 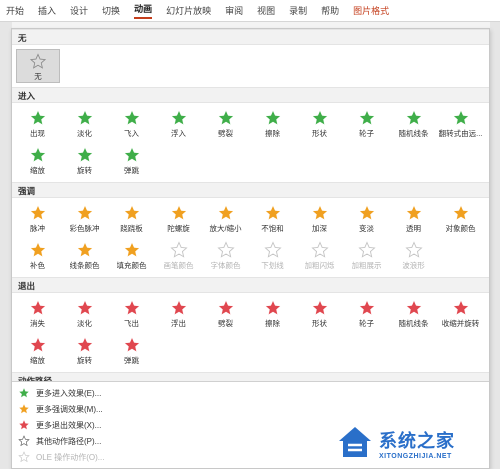 What do you see at coordinates (84, 256) in the screenshot?
I see `emphasis-effect-item: 线条颜色` at bounding box center [84, 256].